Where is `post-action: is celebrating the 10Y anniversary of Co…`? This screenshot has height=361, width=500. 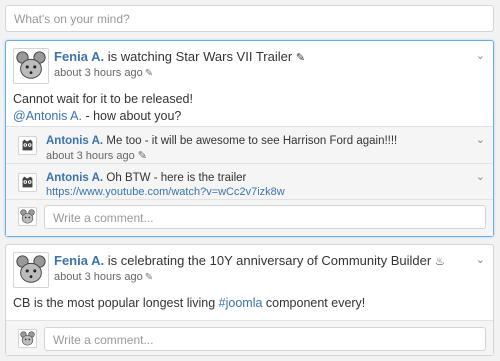
post-action: is celebrating the 10Y anniversary of Co… is located at coordinates (269, 260).